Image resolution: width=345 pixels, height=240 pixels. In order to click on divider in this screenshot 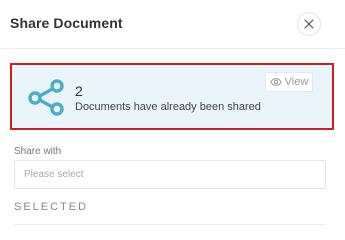, I will do `click(170, 224)`.